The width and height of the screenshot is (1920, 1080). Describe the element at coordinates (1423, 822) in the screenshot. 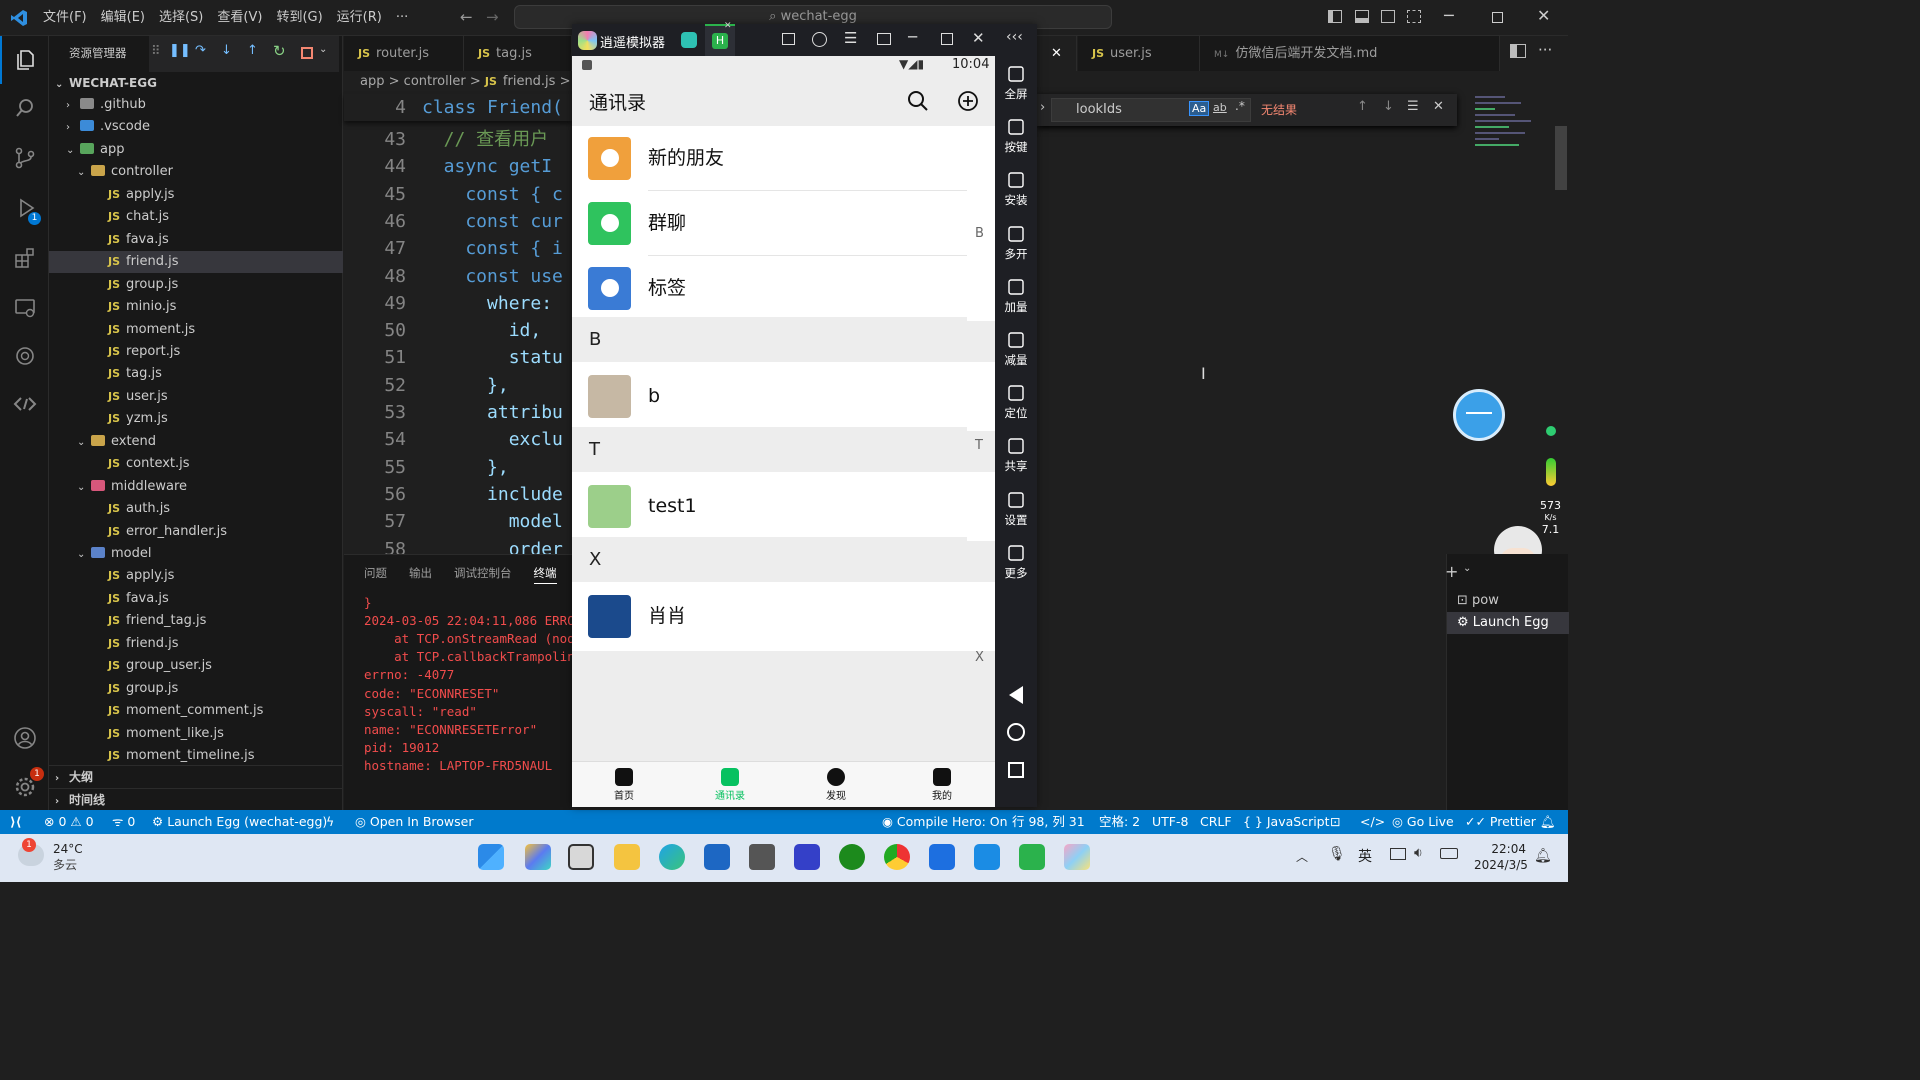

I see `go-live: ◎ Go Live` at that location.